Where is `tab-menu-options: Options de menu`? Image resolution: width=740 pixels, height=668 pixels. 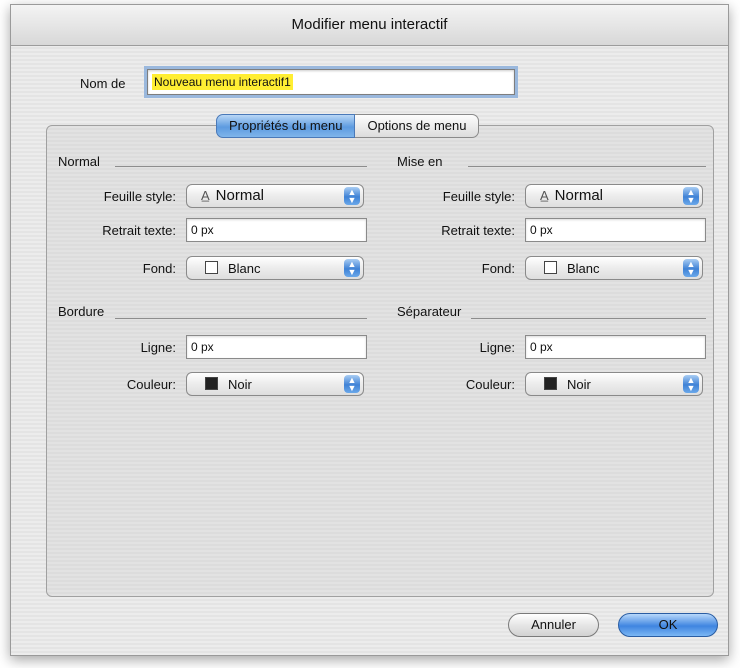
tab-menu-options: Options de menu is located at coordinates (417, 126).